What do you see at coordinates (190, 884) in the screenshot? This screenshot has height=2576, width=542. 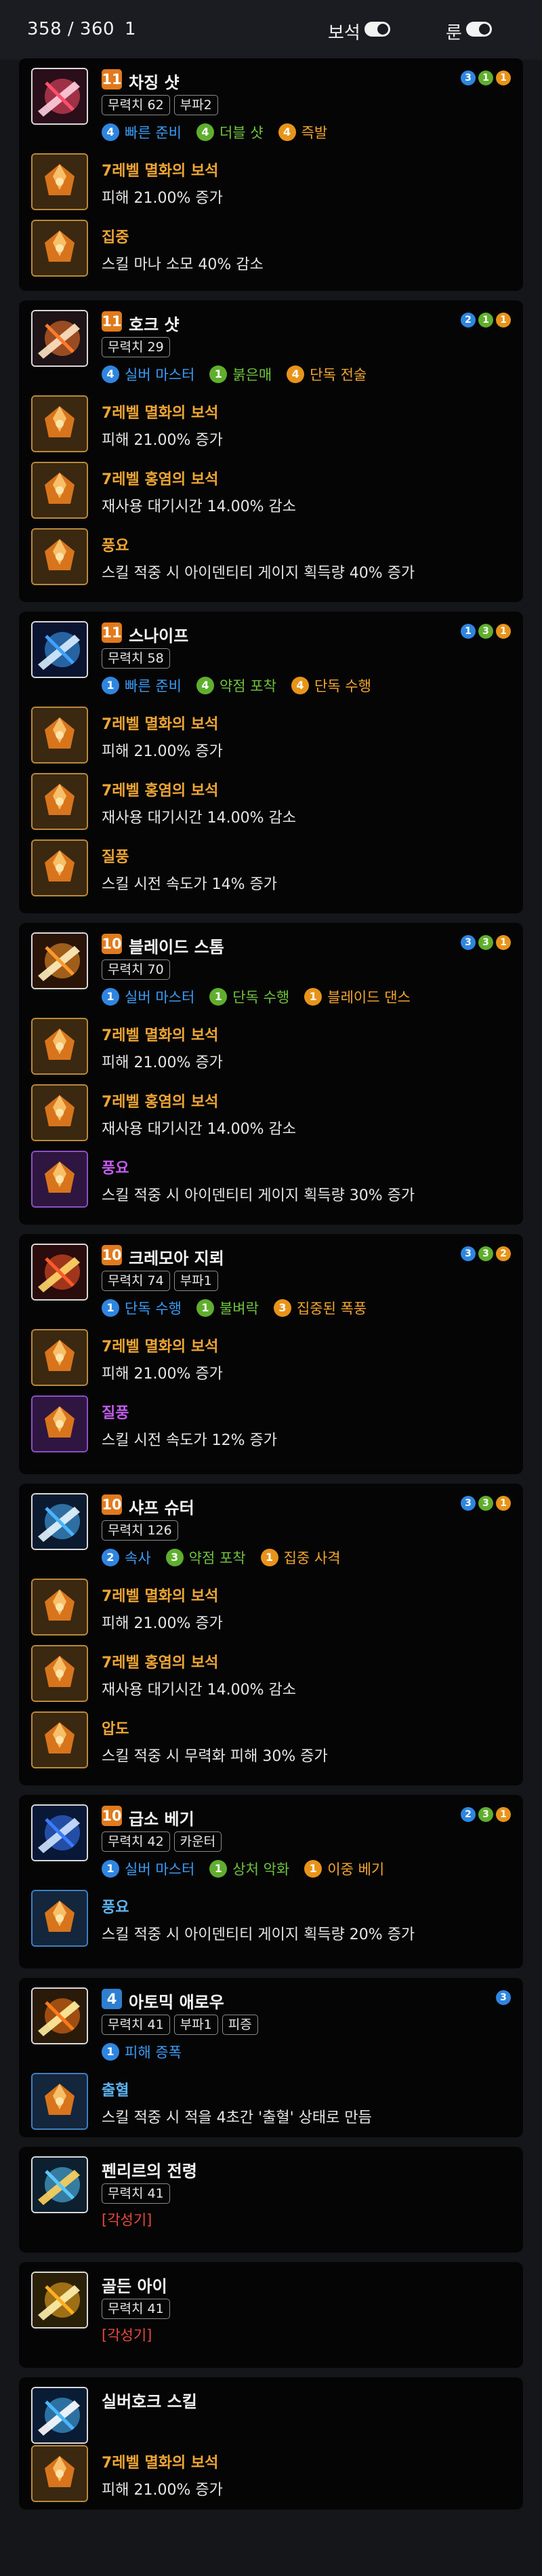 I see `row-description: 스킬 시전 속도가 14% 증가` at bounding box center [190, 884].